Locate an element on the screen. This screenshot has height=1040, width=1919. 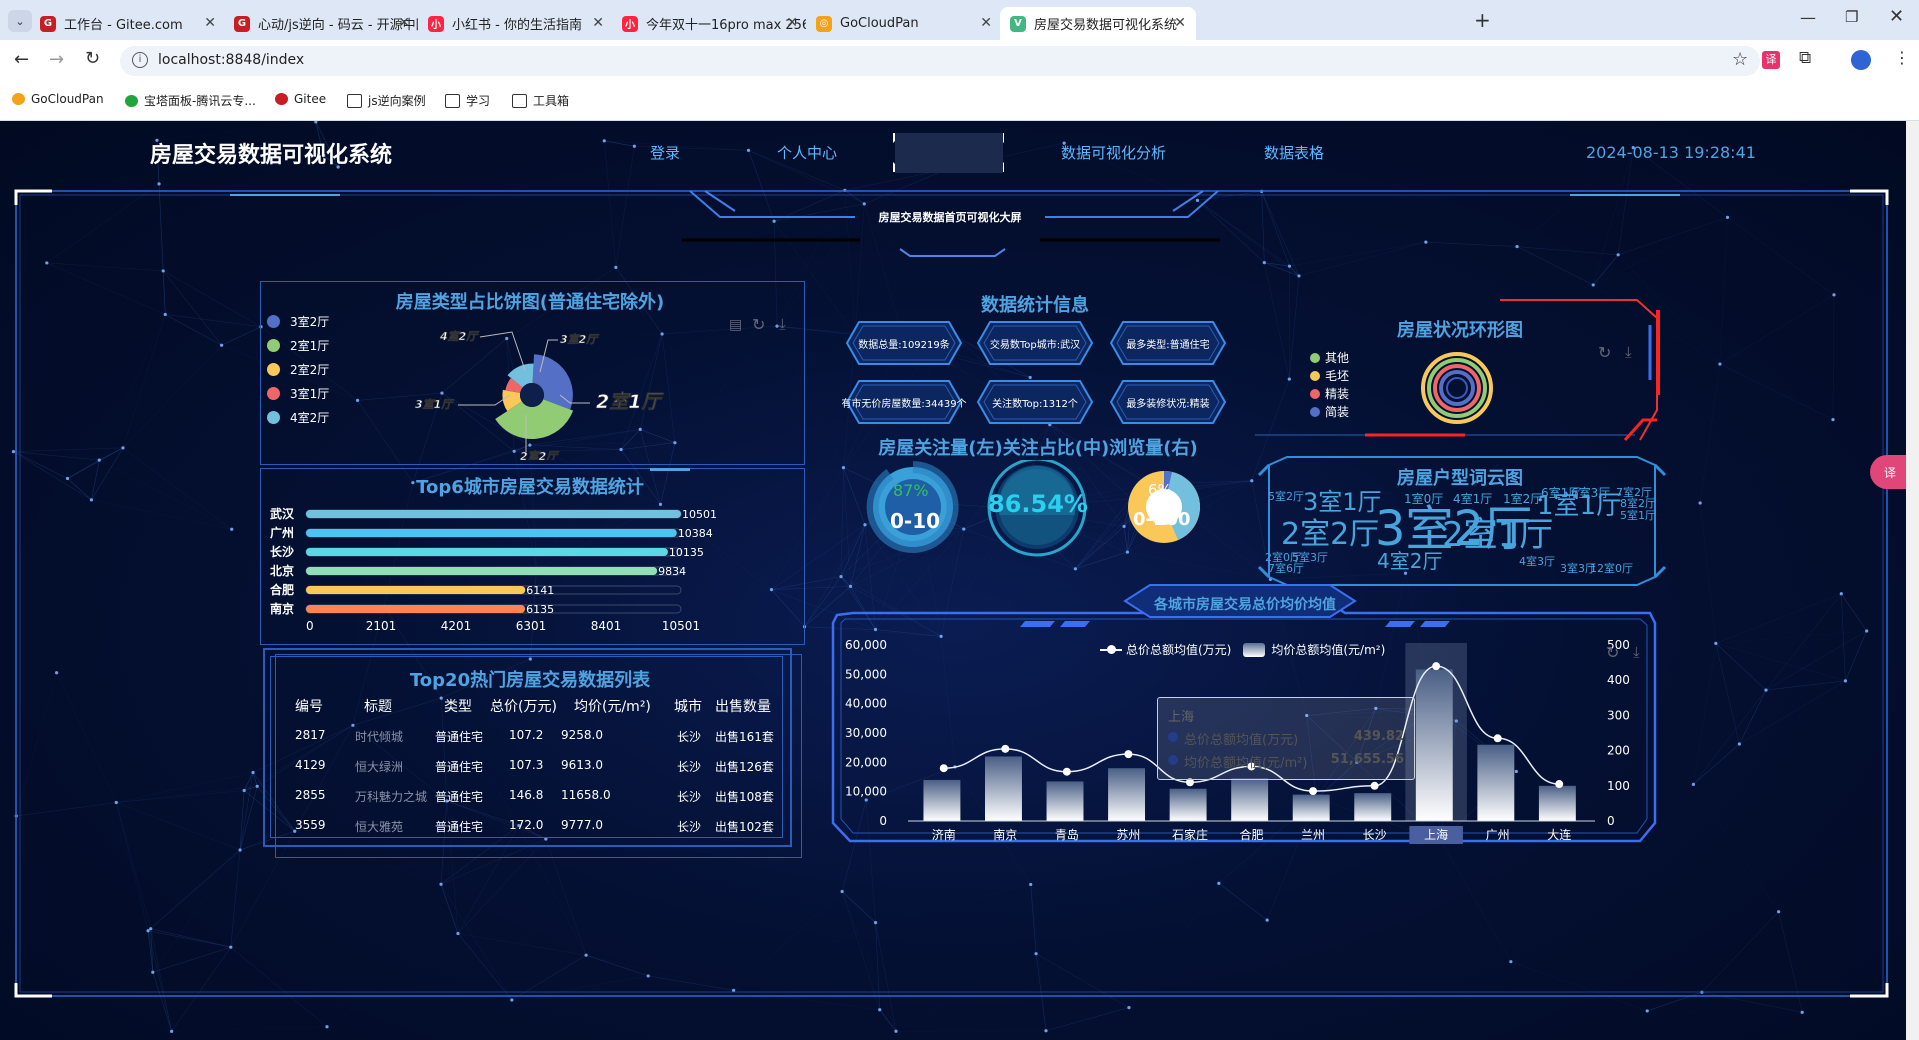
nav-5: 数据表格 is located at coordinates (1294, 152).